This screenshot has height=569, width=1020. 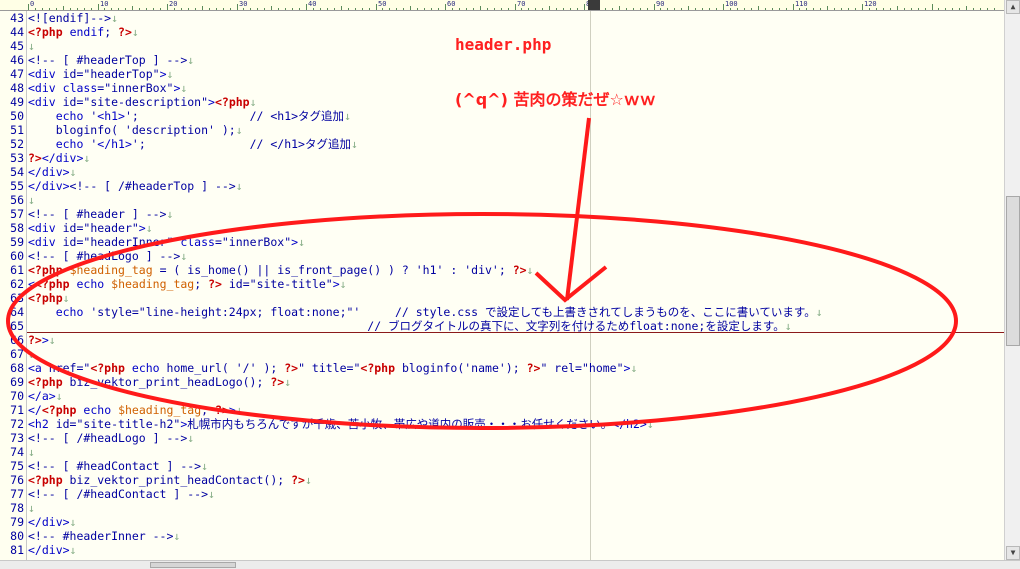 I want to click on code-line: 78 ↓, so click(x=17, y=508).